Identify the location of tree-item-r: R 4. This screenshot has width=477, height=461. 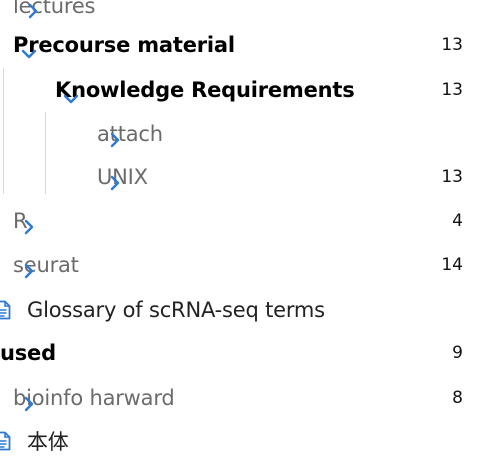
(238, 221).